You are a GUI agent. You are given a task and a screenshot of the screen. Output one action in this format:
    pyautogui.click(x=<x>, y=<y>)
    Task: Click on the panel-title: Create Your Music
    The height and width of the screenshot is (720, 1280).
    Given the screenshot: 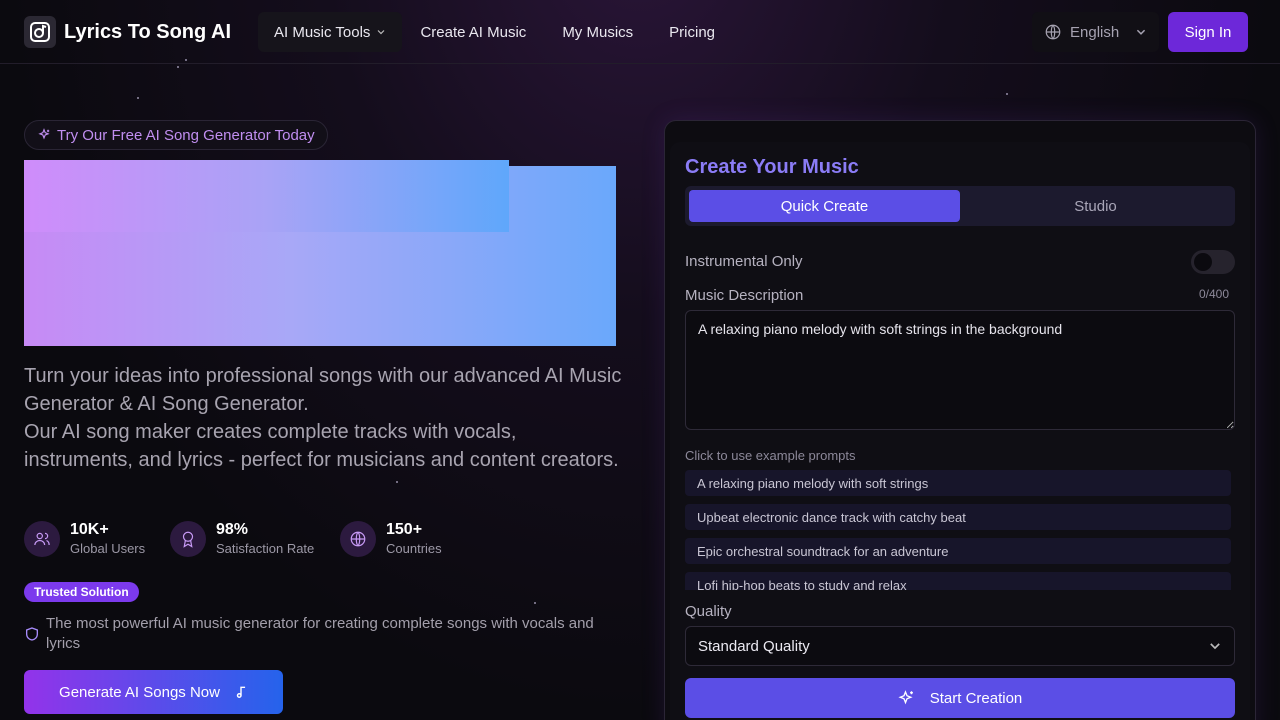 What is the action you would take?
    pyautogui.click(x=772, y=167)
    